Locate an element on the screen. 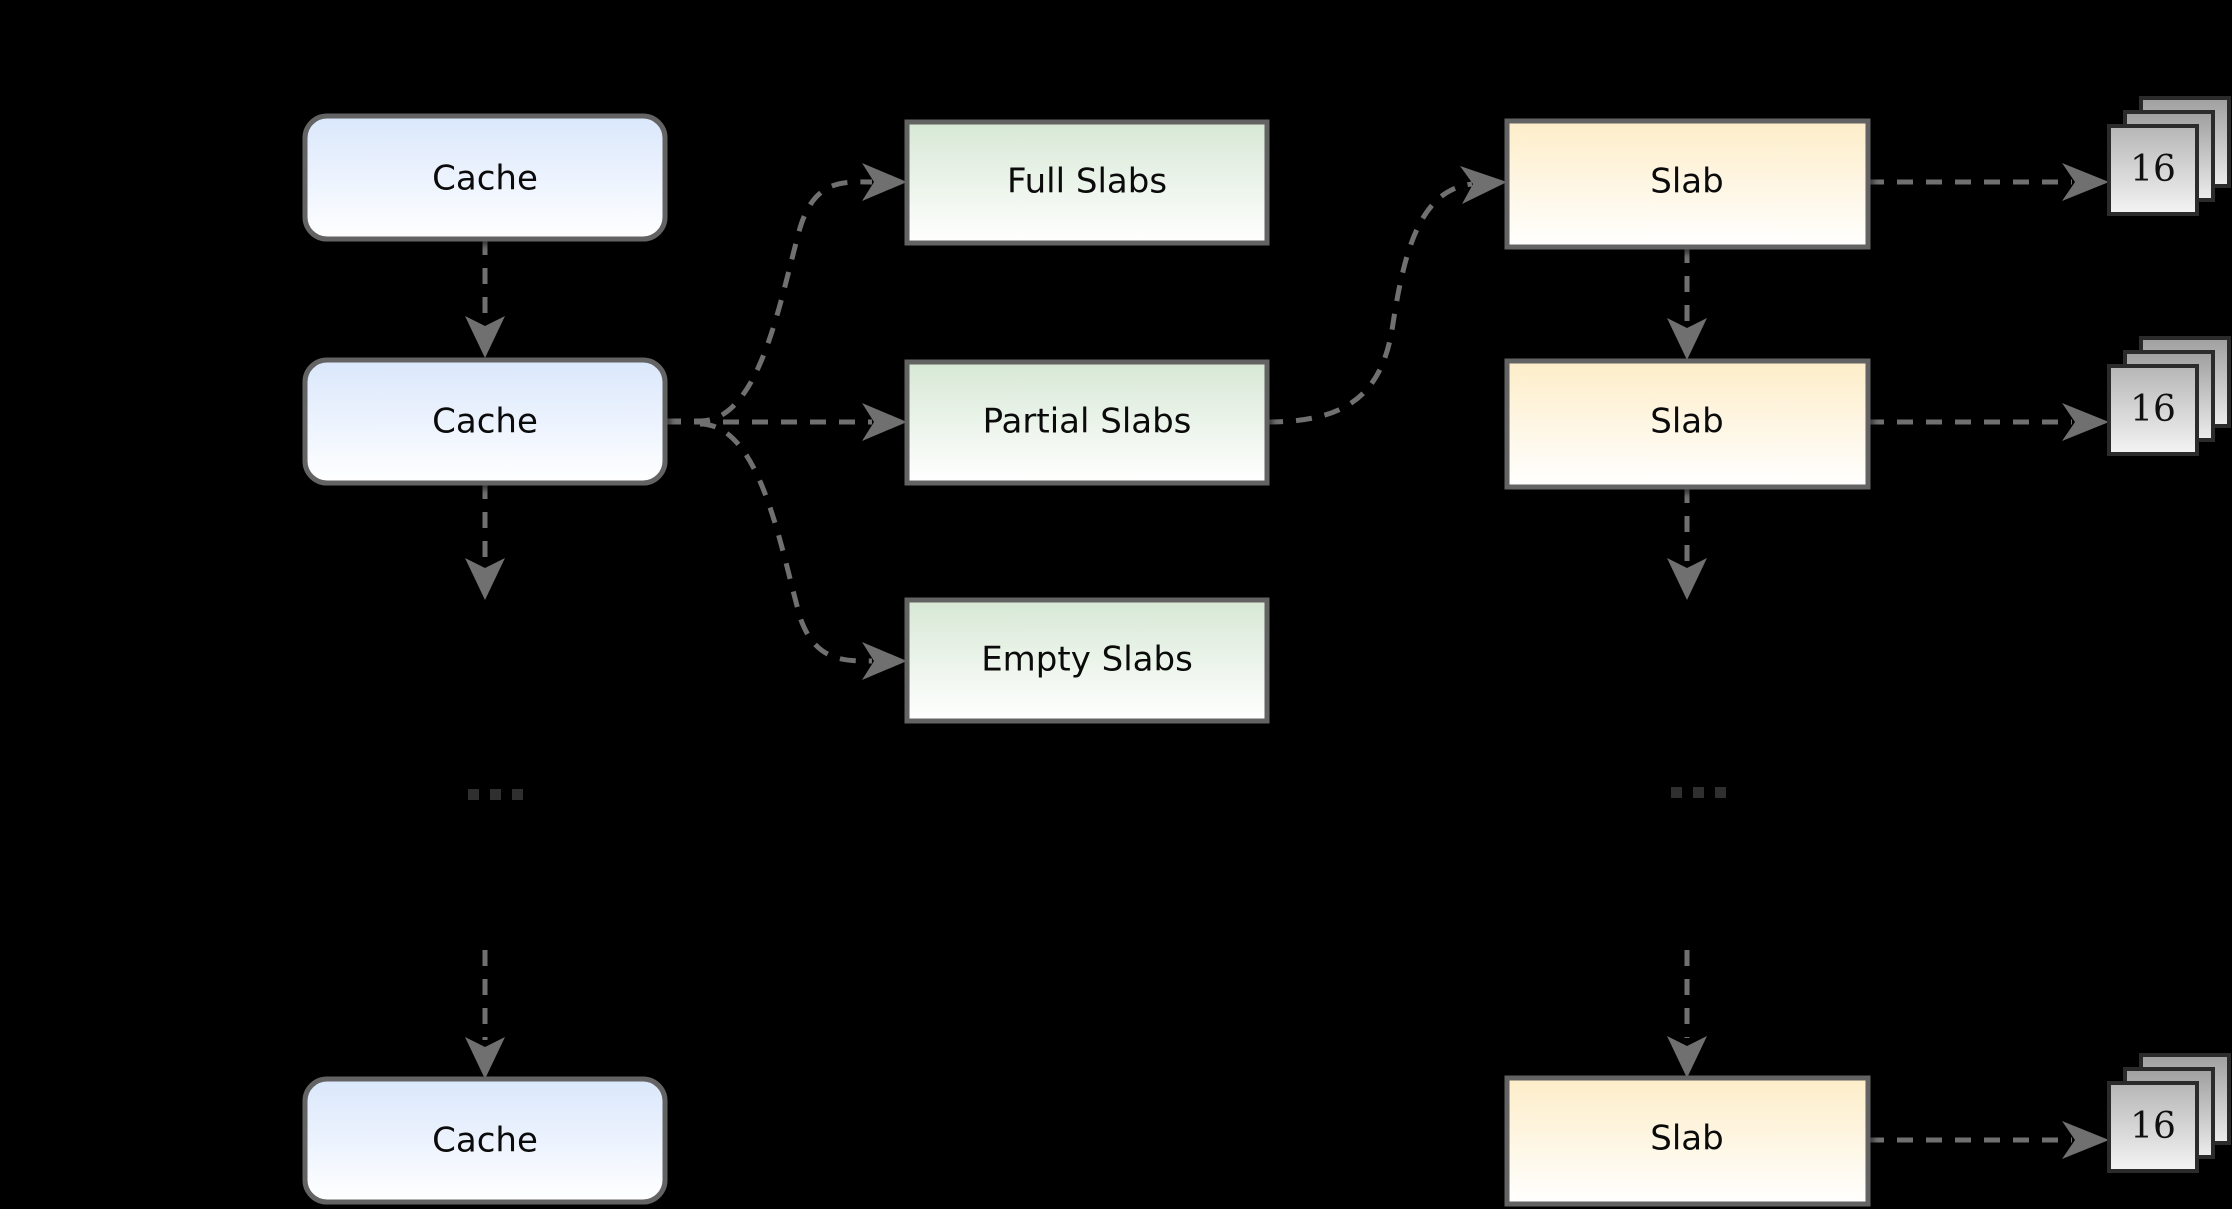  object-stack-1: 16 is located at coordinates (2169, 156).